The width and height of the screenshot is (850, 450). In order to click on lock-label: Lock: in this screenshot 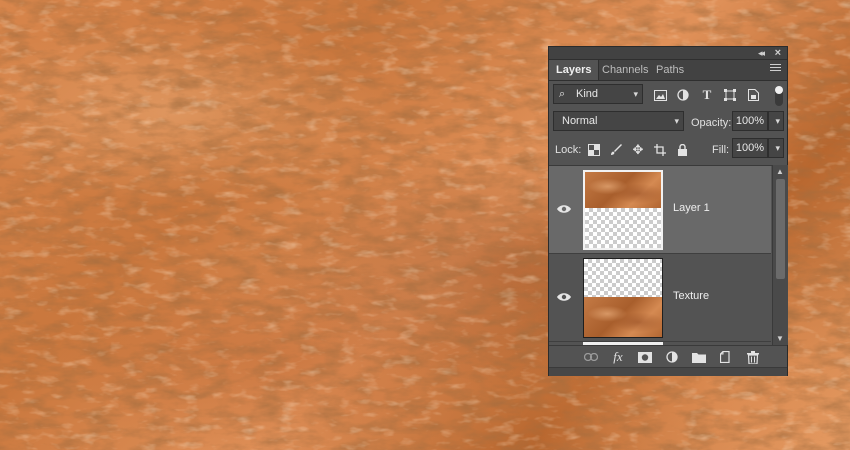, I will do `click(568, 150)`.